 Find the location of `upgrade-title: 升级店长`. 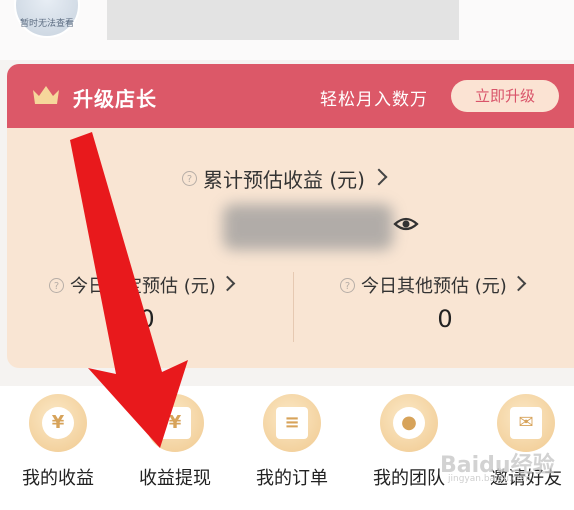

upgrade-title: 升级店长 is located at coordinates (115, 99).